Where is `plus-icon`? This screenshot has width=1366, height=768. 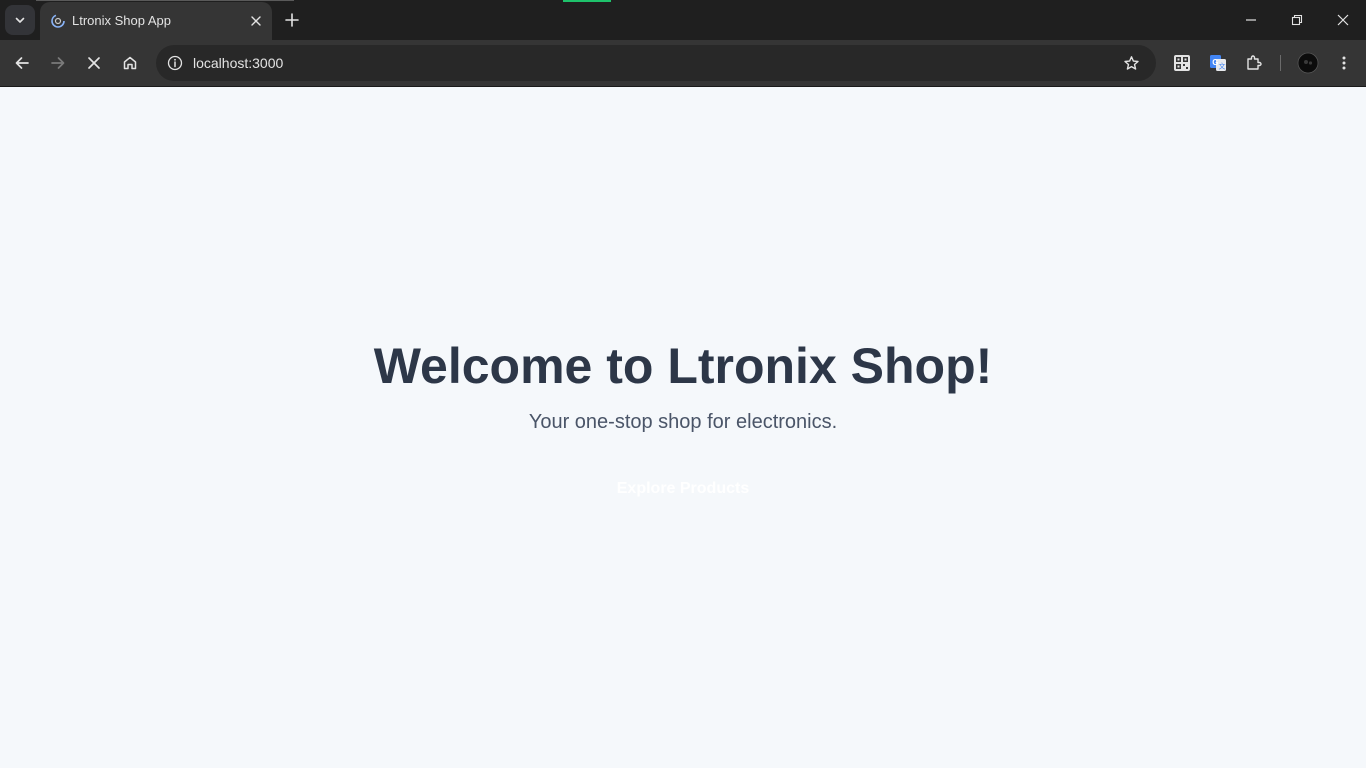 plus-icon is located at coordinates (292, 20).